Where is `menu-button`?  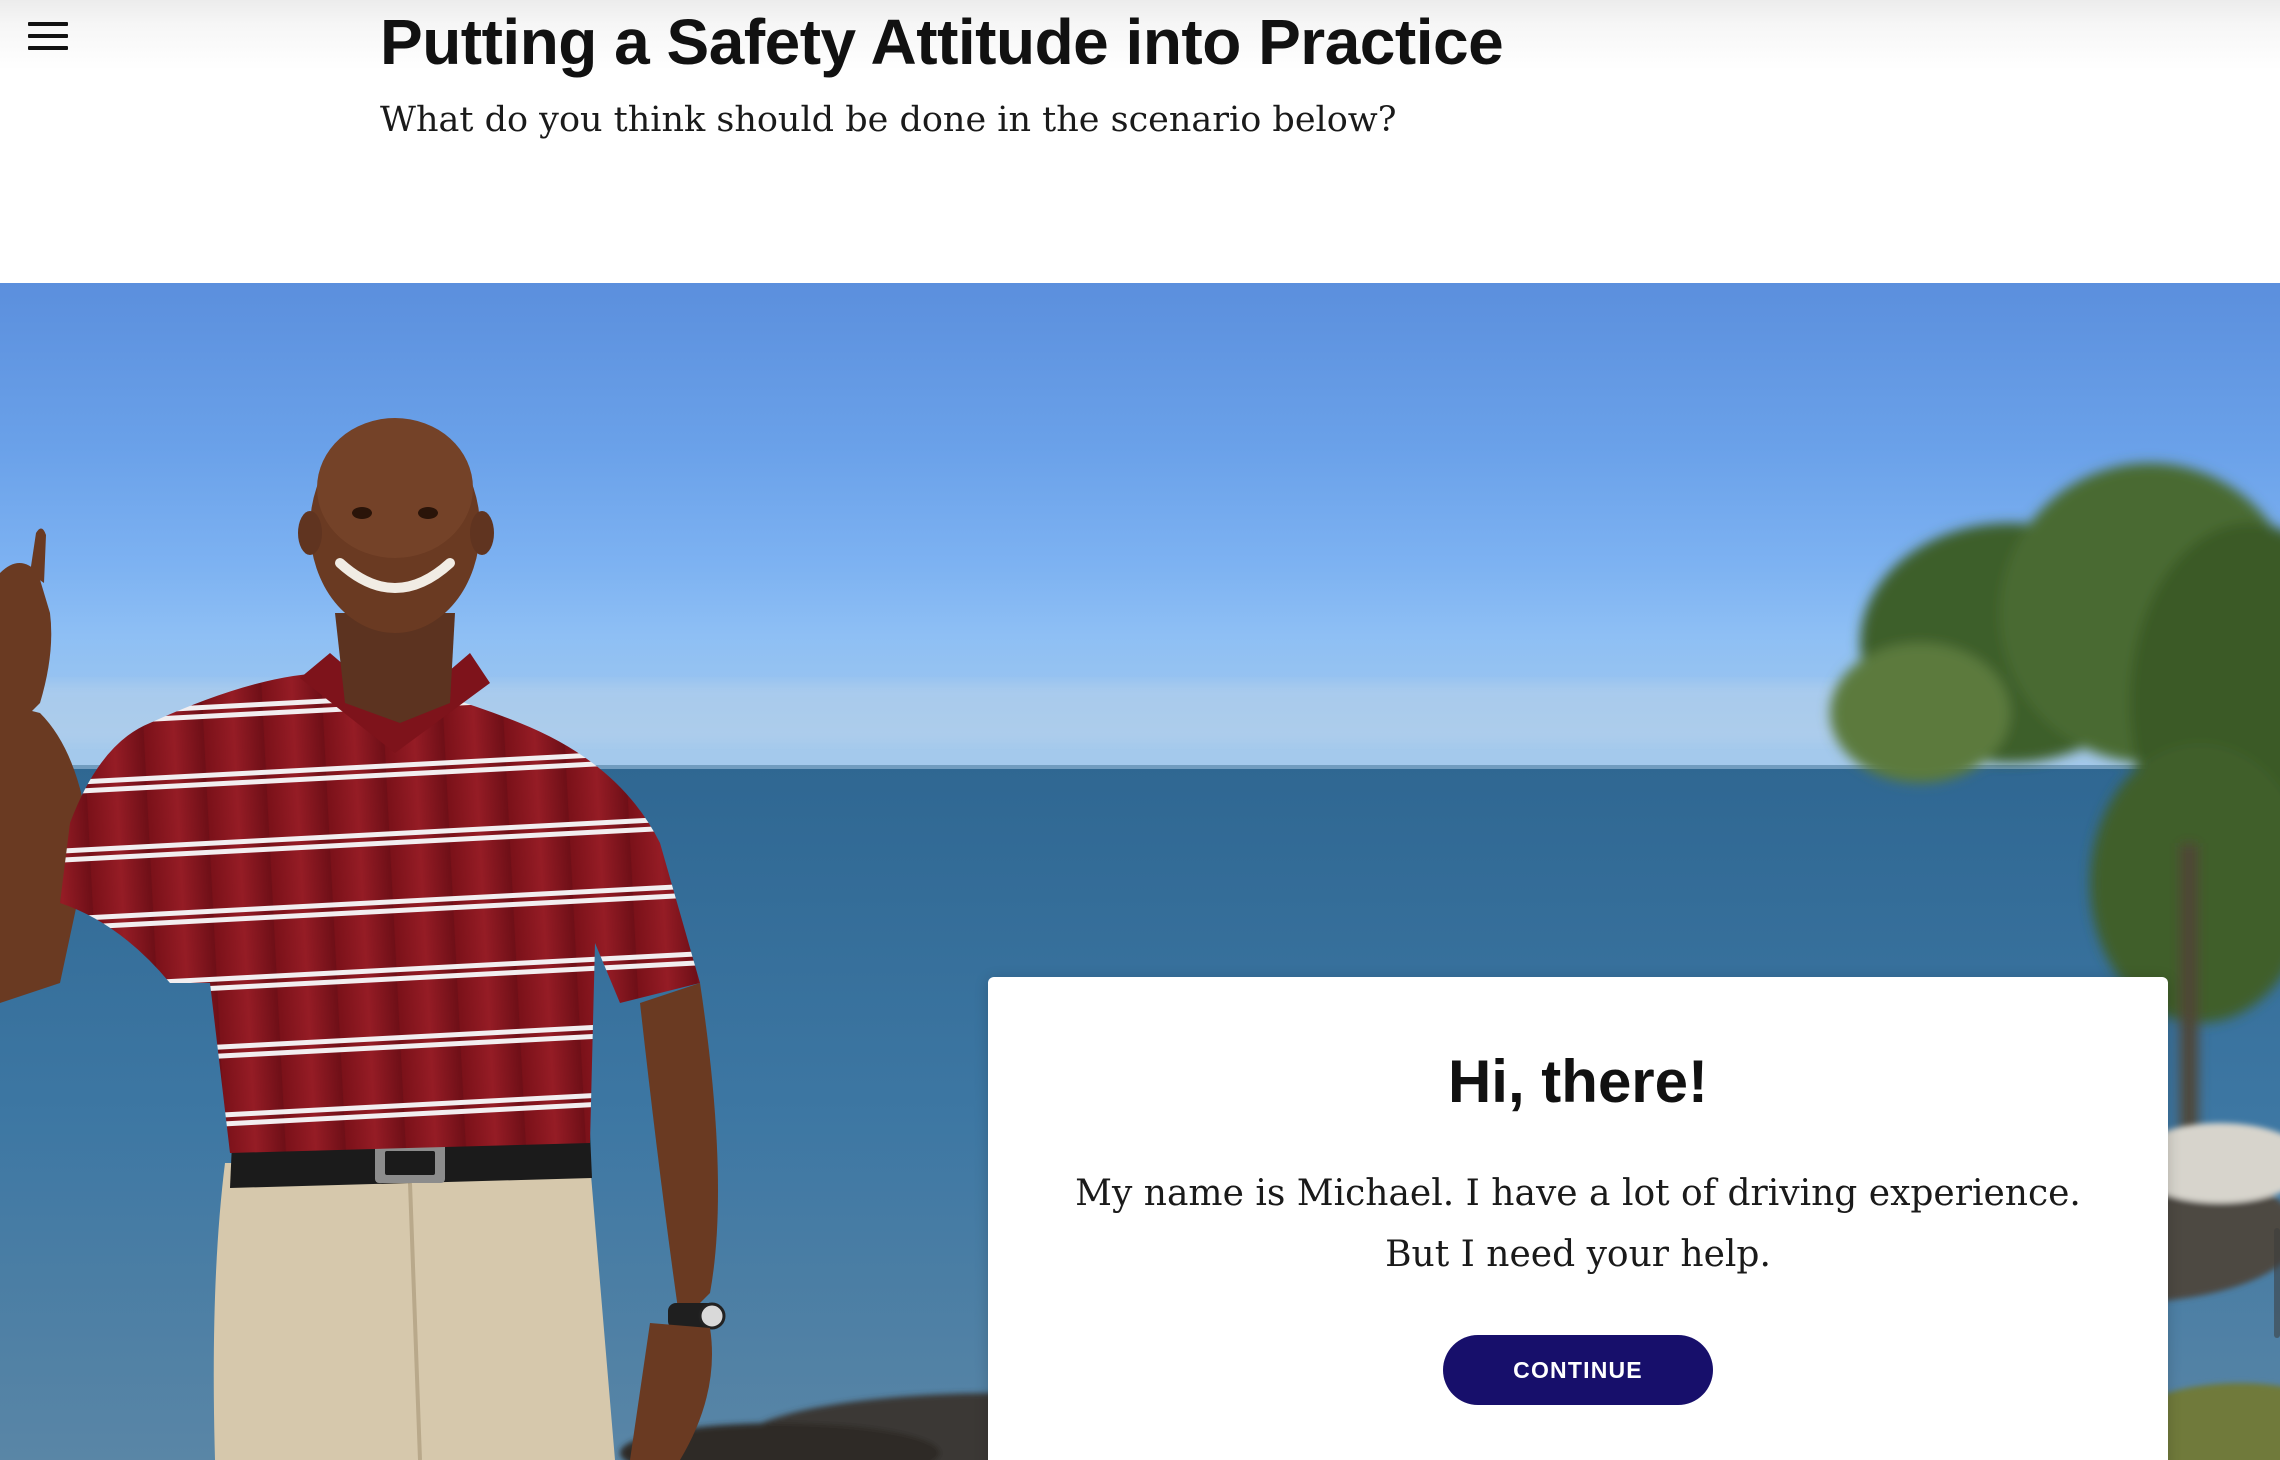 menu-button is located at coordinates (50, 36).